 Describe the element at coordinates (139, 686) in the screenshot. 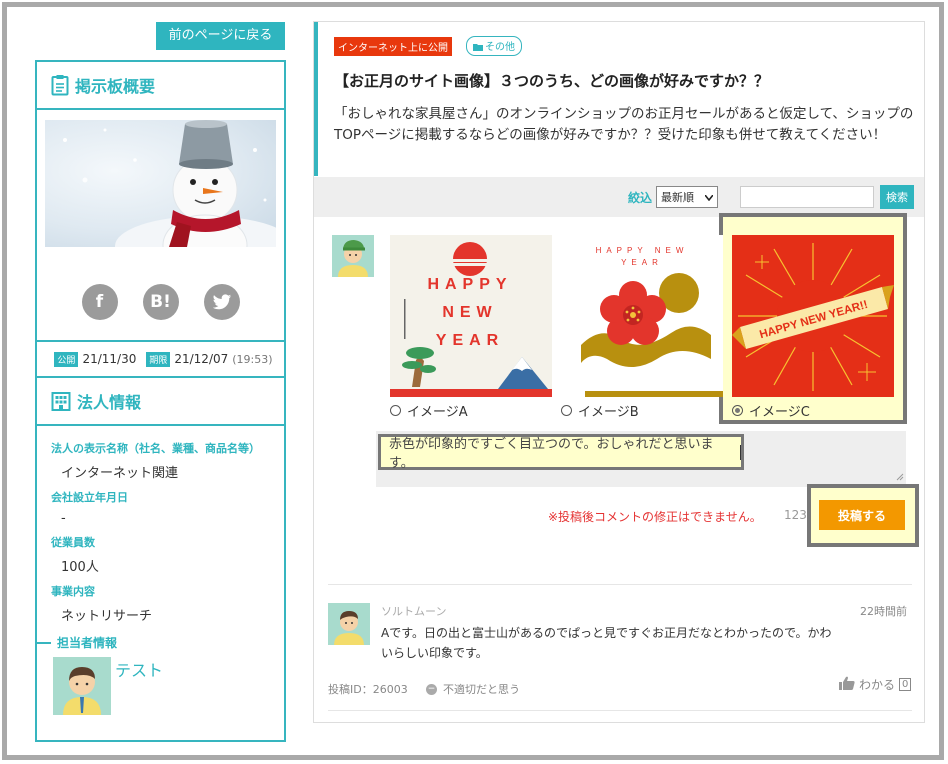

I see `contact-name: テスト` at that location.